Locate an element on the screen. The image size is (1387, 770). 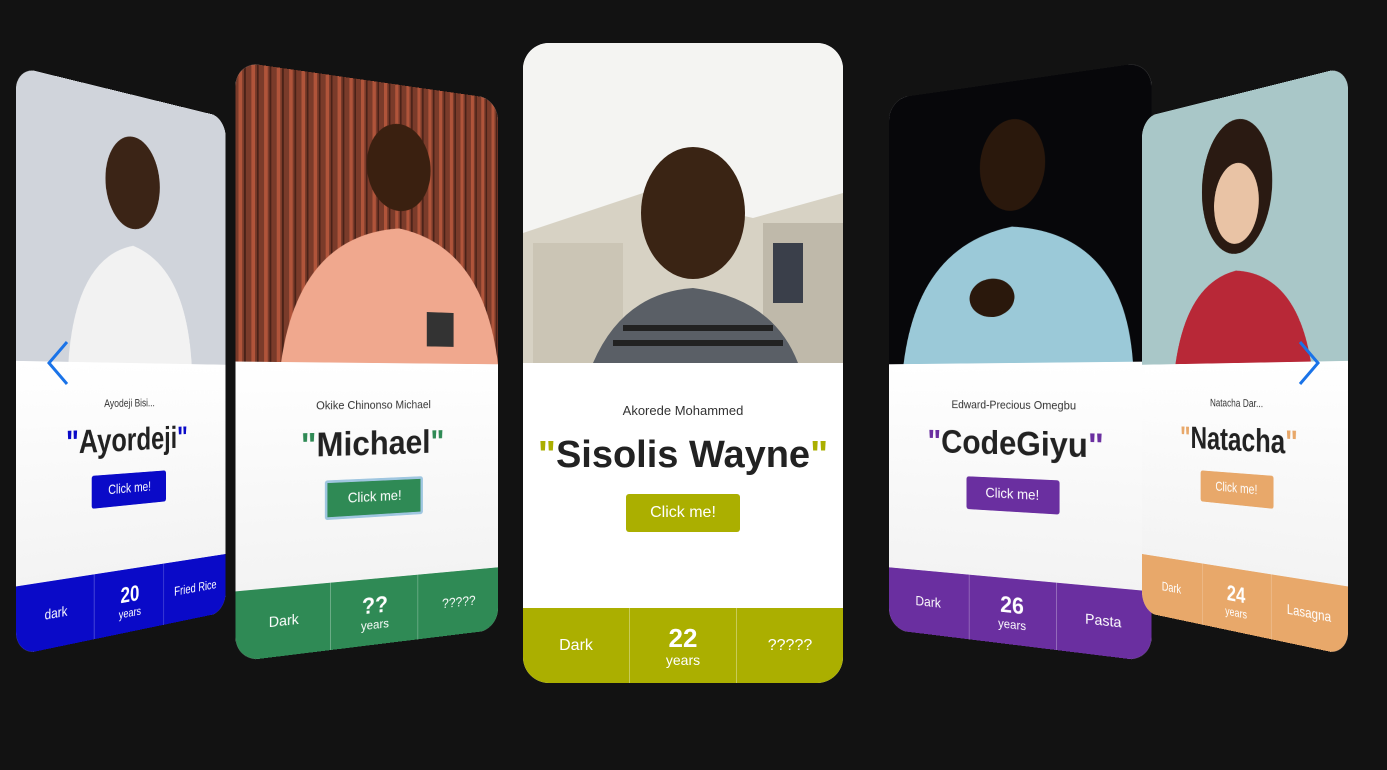
profile-info: Ayodeji Bisi... "Ayordeji" Click me! is located at coordinates (120, 473).